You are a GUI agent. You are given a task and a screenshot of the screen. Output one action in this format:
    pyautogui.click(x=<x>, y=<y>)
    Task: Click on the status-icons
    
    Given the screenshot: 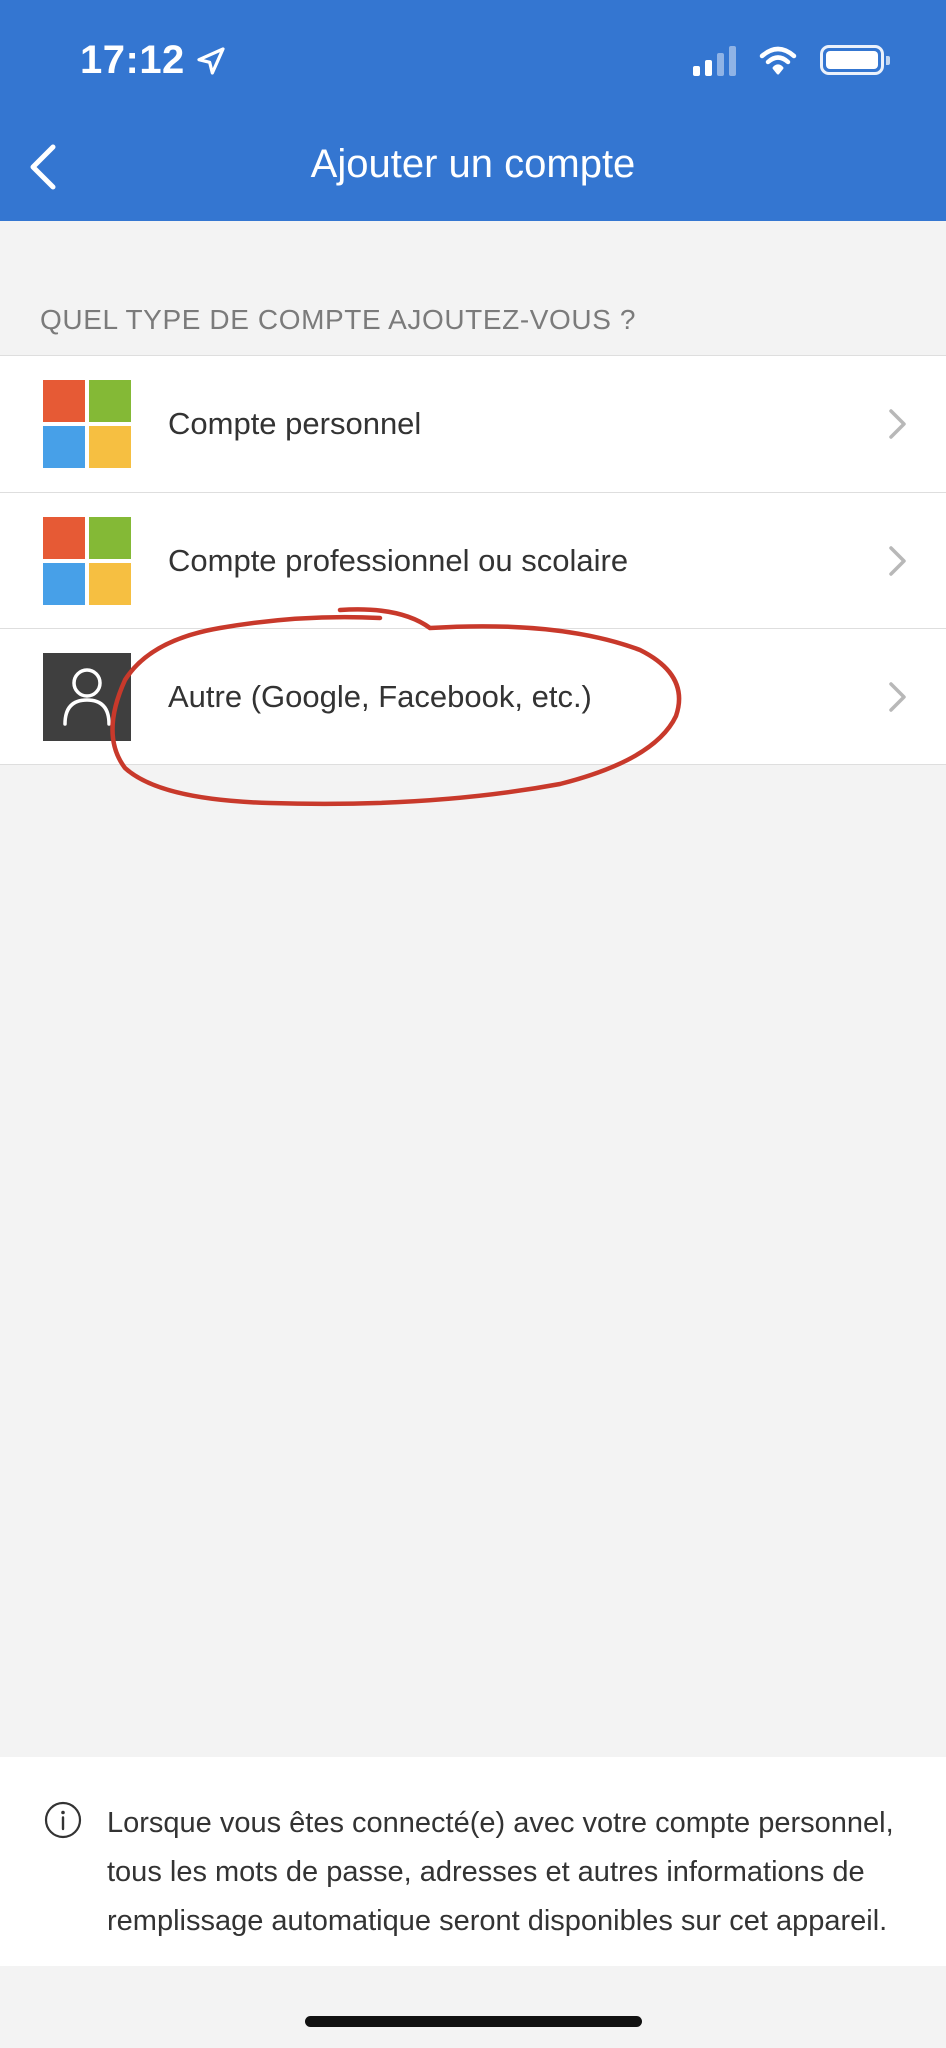 What is the action you would take?
    pyautogui.click(x=791, y=60)
    